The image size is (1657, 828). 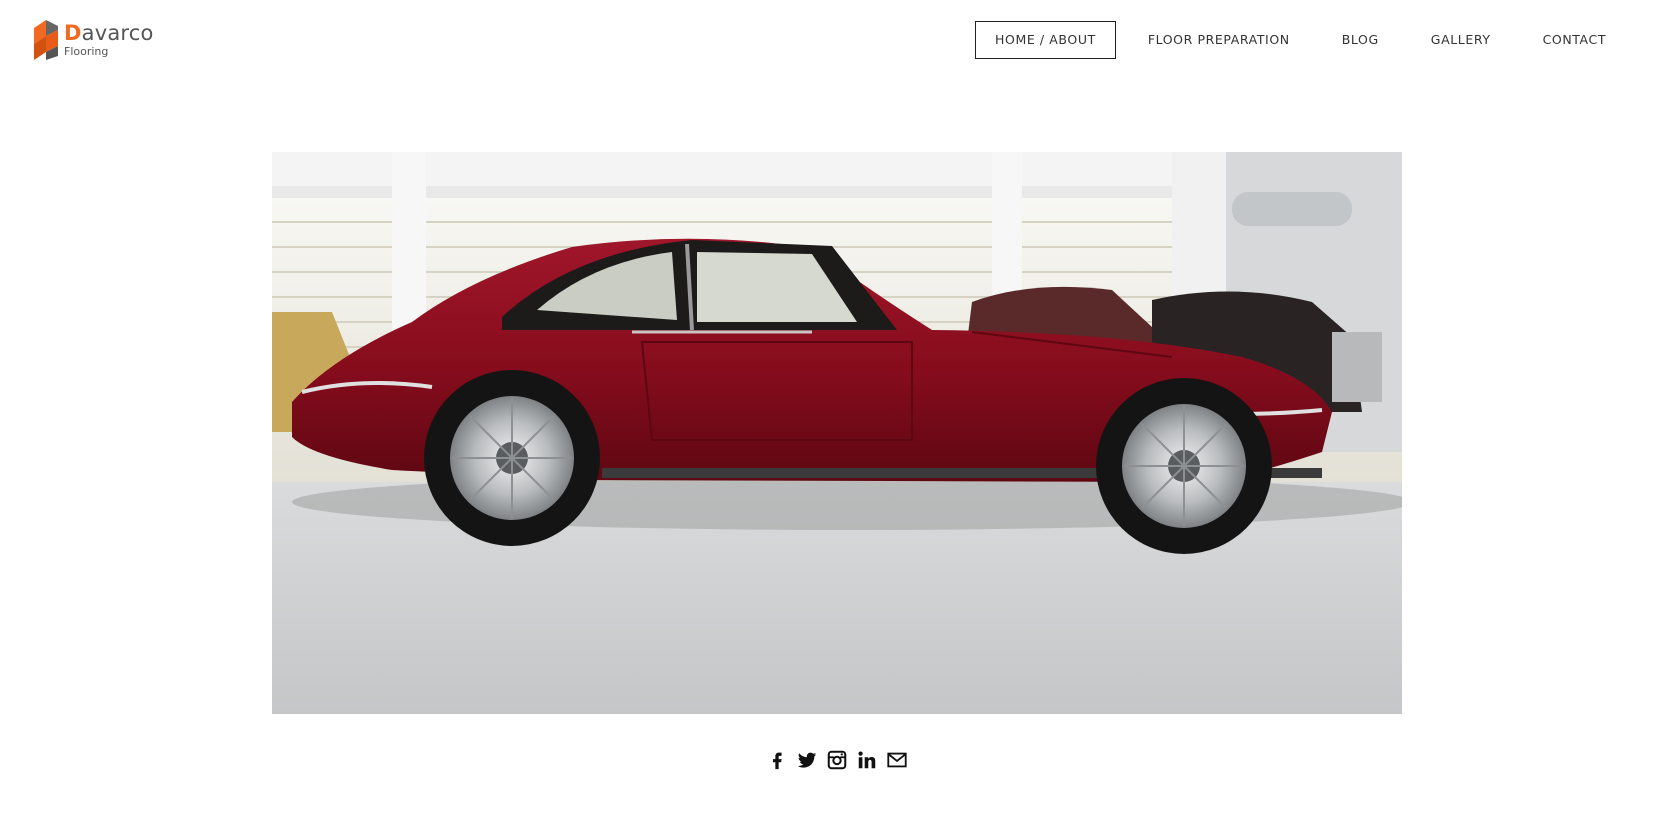 What do you see at coordinates (1219, 40) in the screenshot?
I see `nav-item-floor-preparation: FLOOR PREPARATION` at bounding box center [1219, 40].